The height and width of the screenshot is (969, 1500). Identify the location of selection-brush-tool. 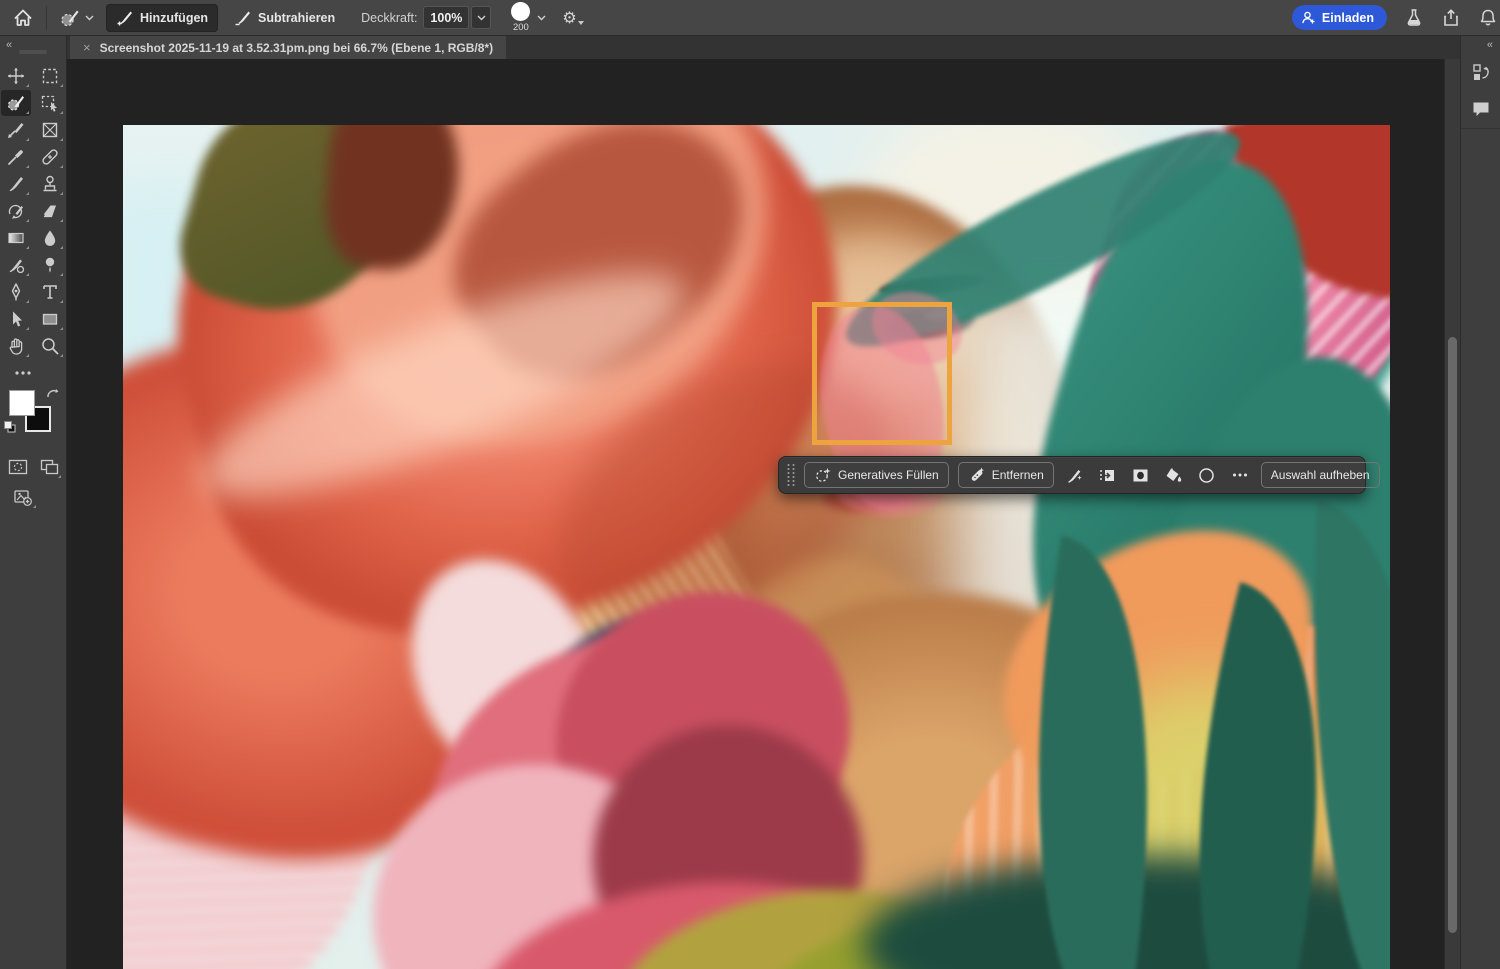
(16, 102).